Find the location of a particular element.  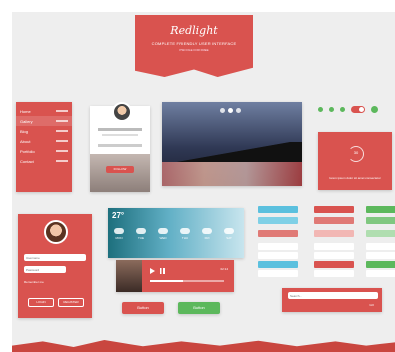

tag-column-blue is located at coordinates (278, 241).